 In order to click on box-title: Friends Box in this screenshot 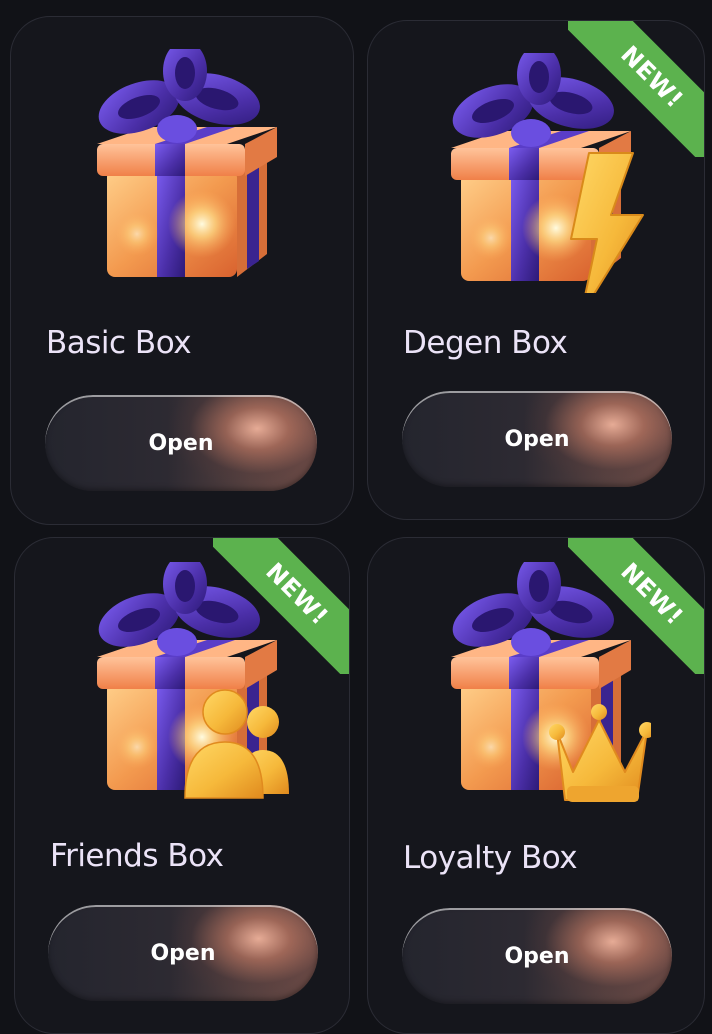, I will do `click(137, 856)`.